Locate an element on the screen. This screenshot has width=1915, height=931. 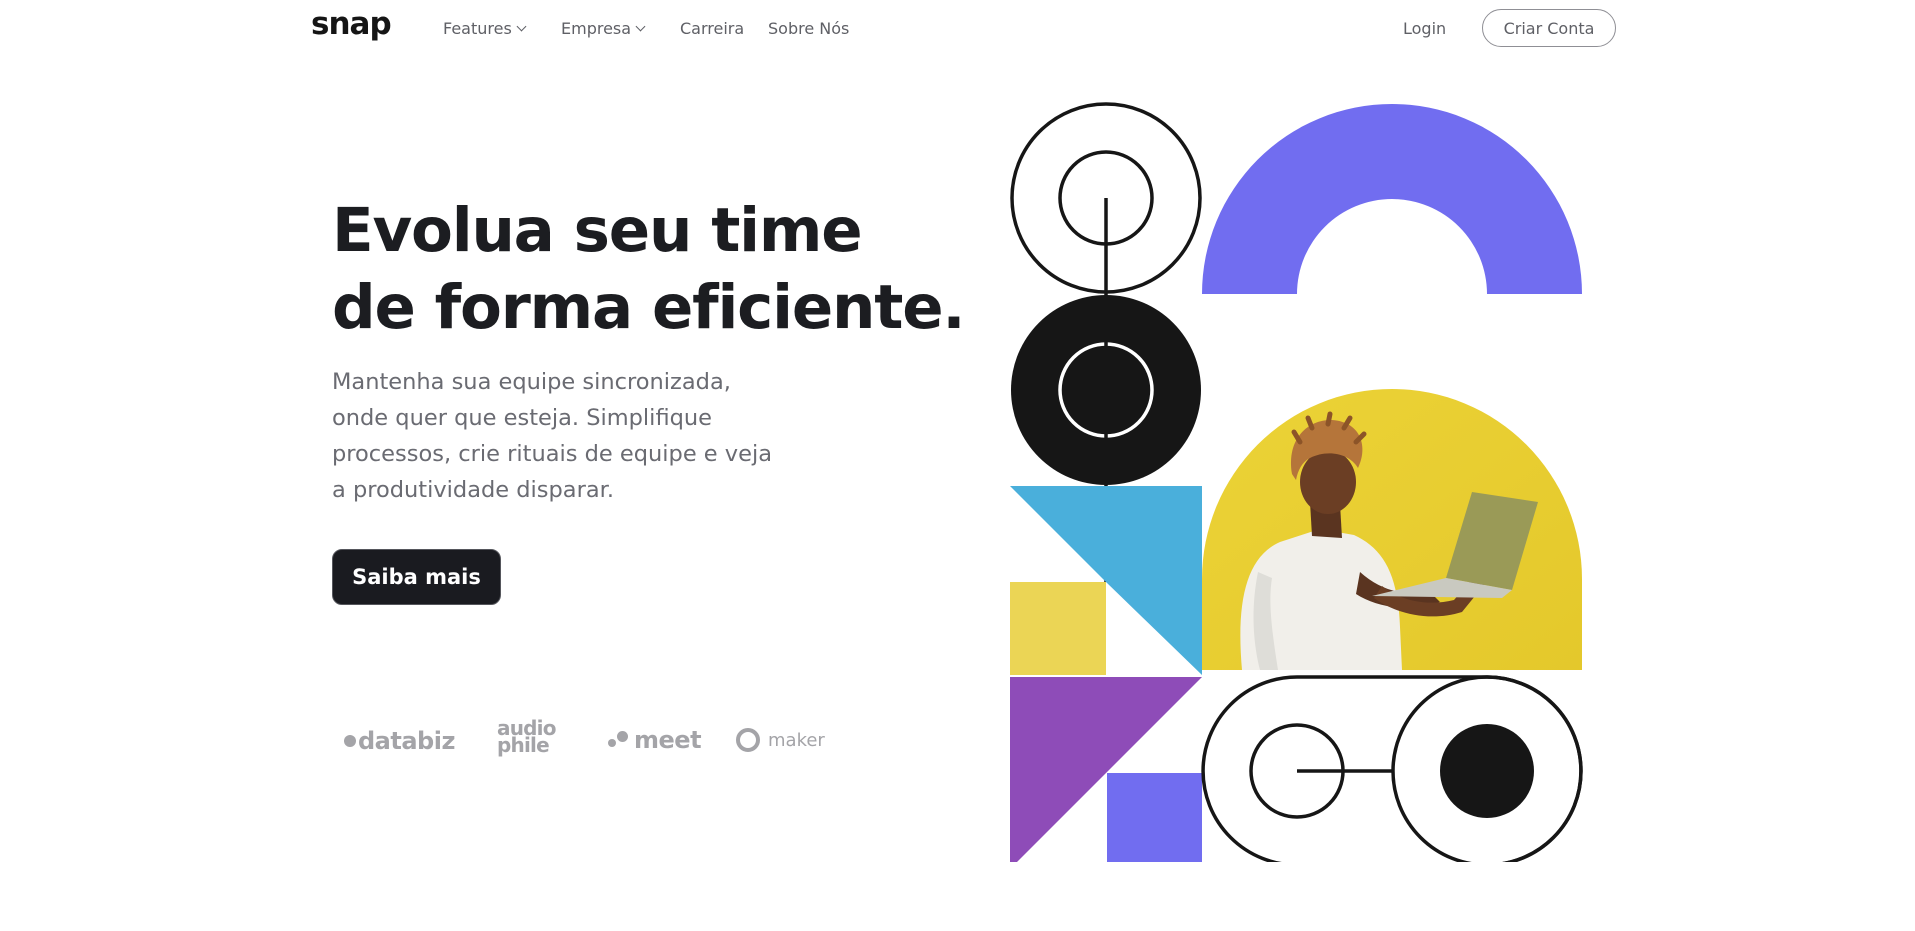
maker-ring-icon is located at coordinates (748, 740).